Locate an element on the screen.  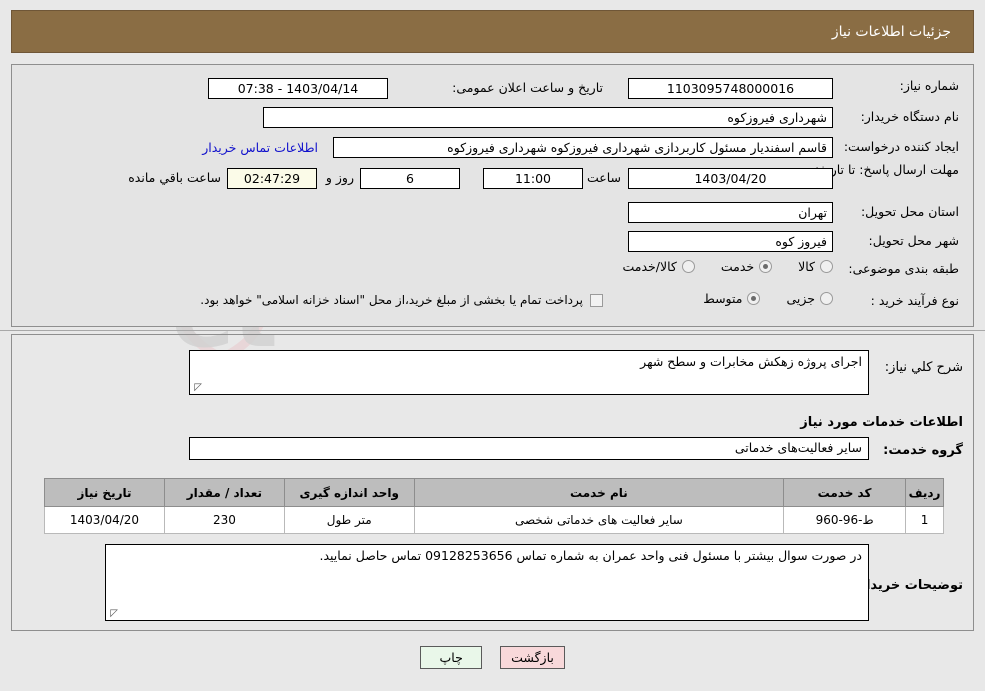
delivery-city-value: فیروز کوه is located at coordinates (730, 241).